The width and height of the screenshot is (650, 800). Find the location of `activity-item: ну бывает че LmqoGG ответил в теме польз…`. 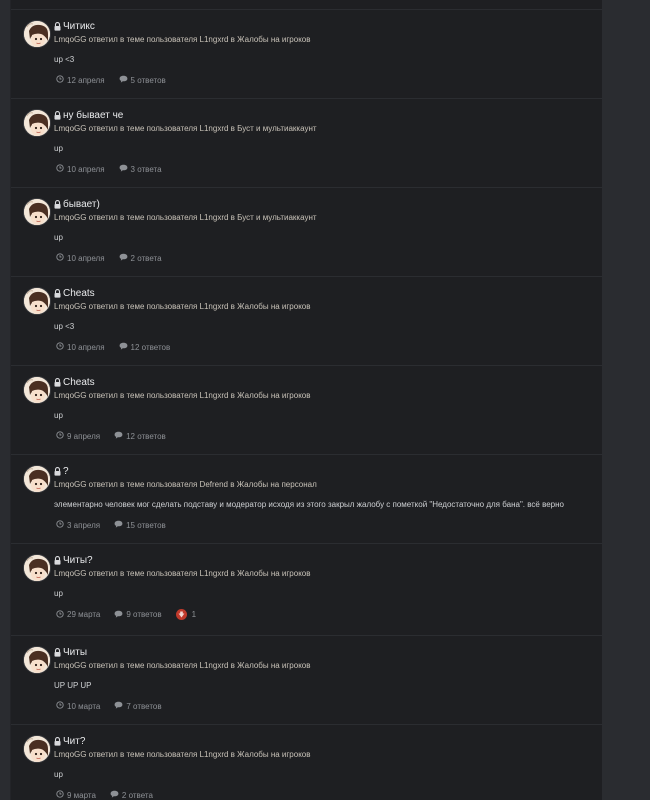

activity-item: ну бывает че LmqoGG ответил в теме польз… is located at coordinates (306, 143).